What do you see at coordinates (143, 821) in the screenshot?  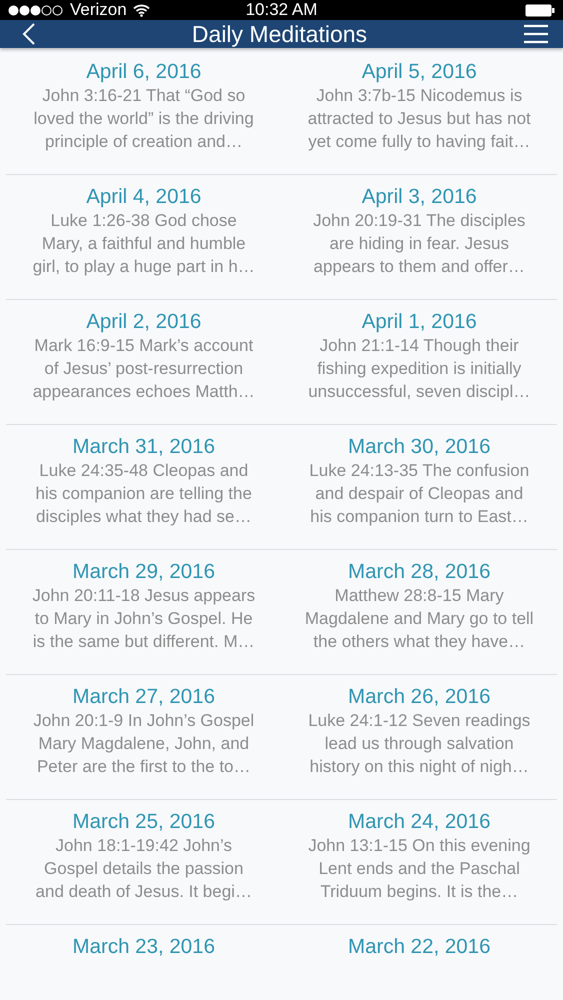 I see `meditation-date: March 25, 2016` at bounding box center [143, 821].